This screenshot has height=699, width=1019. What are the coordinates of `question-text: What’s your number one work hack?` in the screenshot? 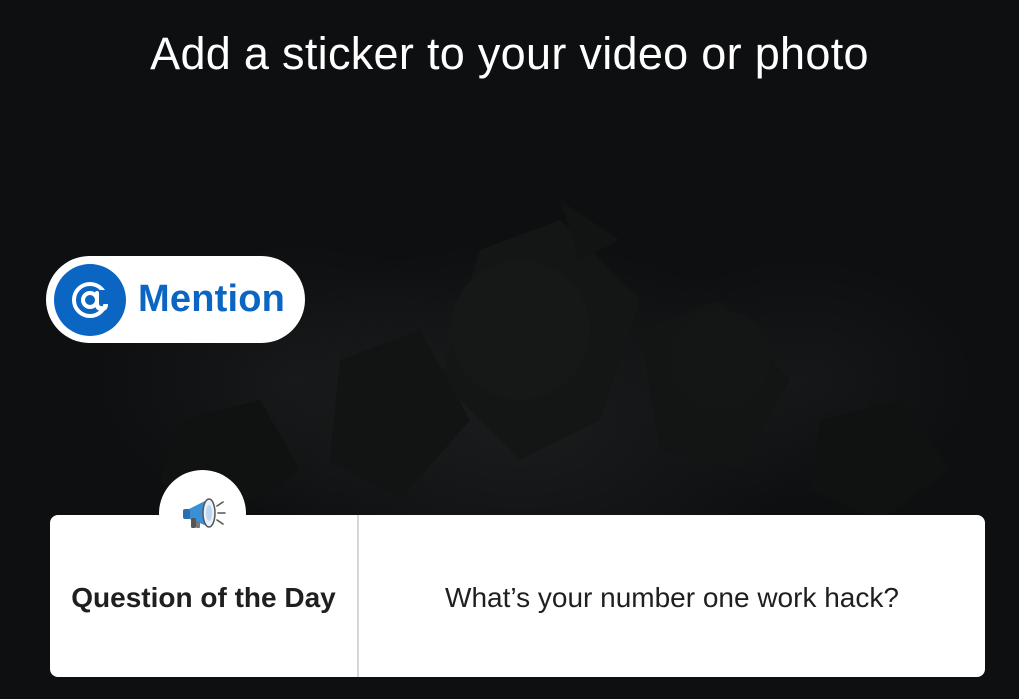 It's located at (672, 597).